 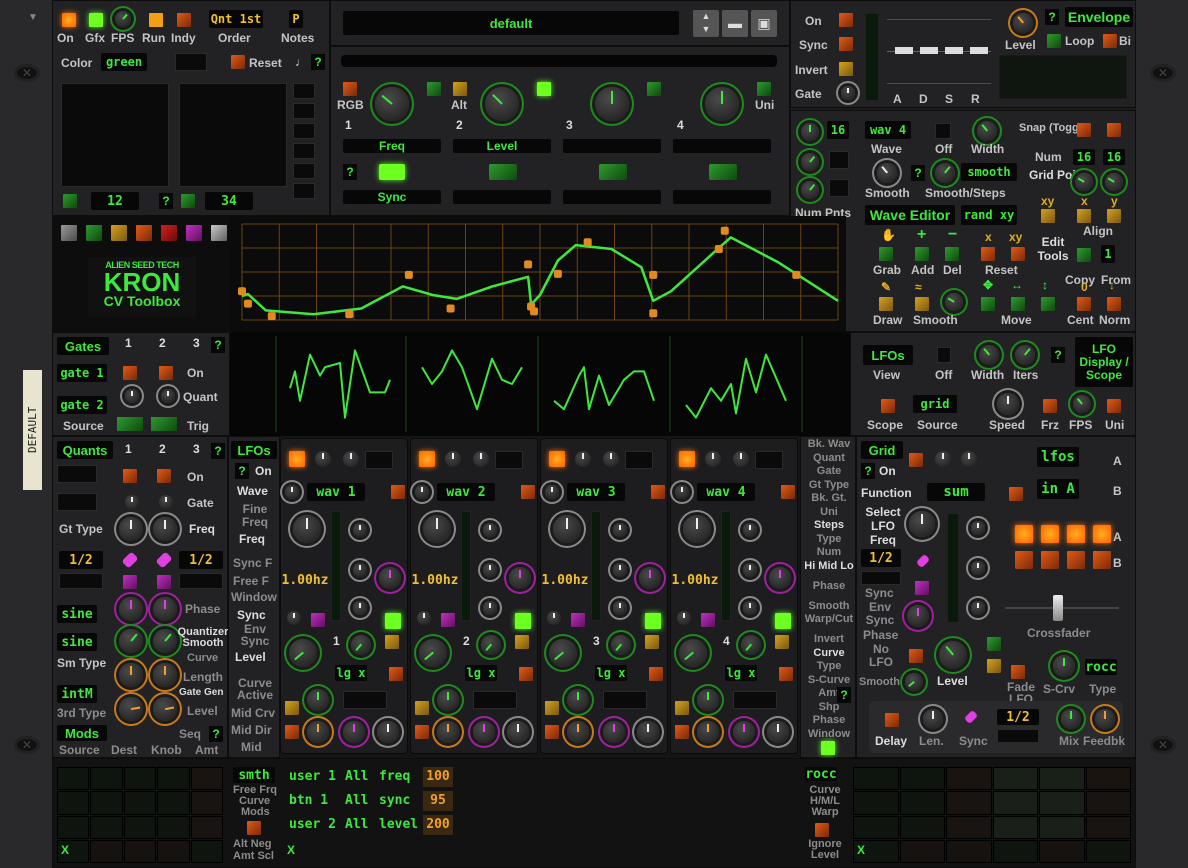 I want to click on crossfader-type-select: rocc, so click(x=1101, y=667).